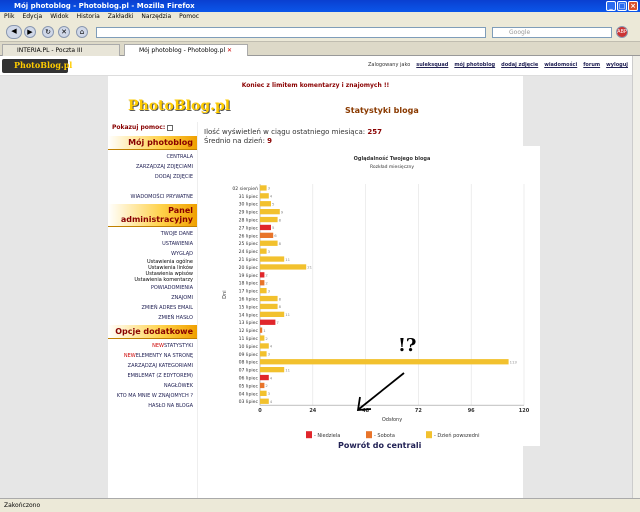 Image resolution: width=640 pixels, height=512 pixels. What do you see at coordinates (152, 406) in the screenshot?
I see `sidebar-item: HASŁO NA BLOGA` at bounding box center [152, 406].